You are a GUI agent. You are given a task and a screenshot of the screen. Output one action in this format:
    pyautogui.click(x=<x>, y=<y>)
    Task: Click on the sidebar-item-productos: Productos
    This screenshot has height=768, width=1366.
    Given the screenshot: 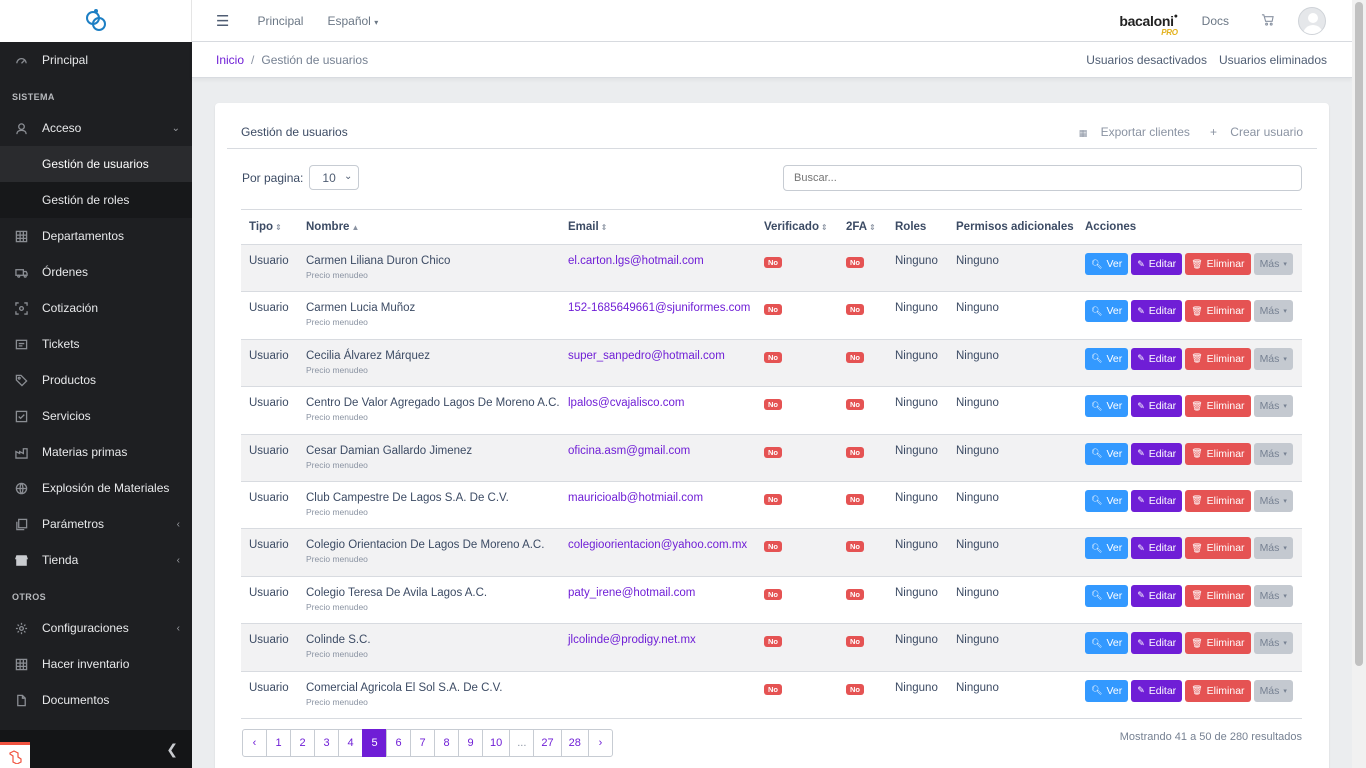 What is the action you would take?
    pyautogui.click(x=96, y=380)
    